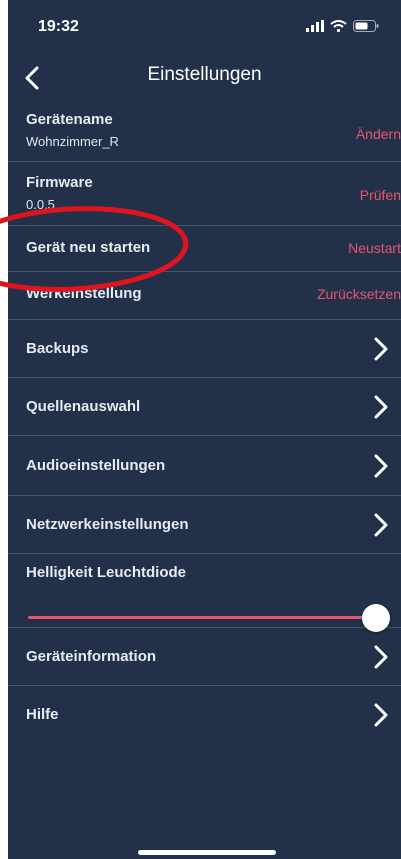  What do you see at coordinates (204, 525) in the screenshot?
I see `setting-network: Netzwerkeinstellungen` at bounding box center [204, 525].